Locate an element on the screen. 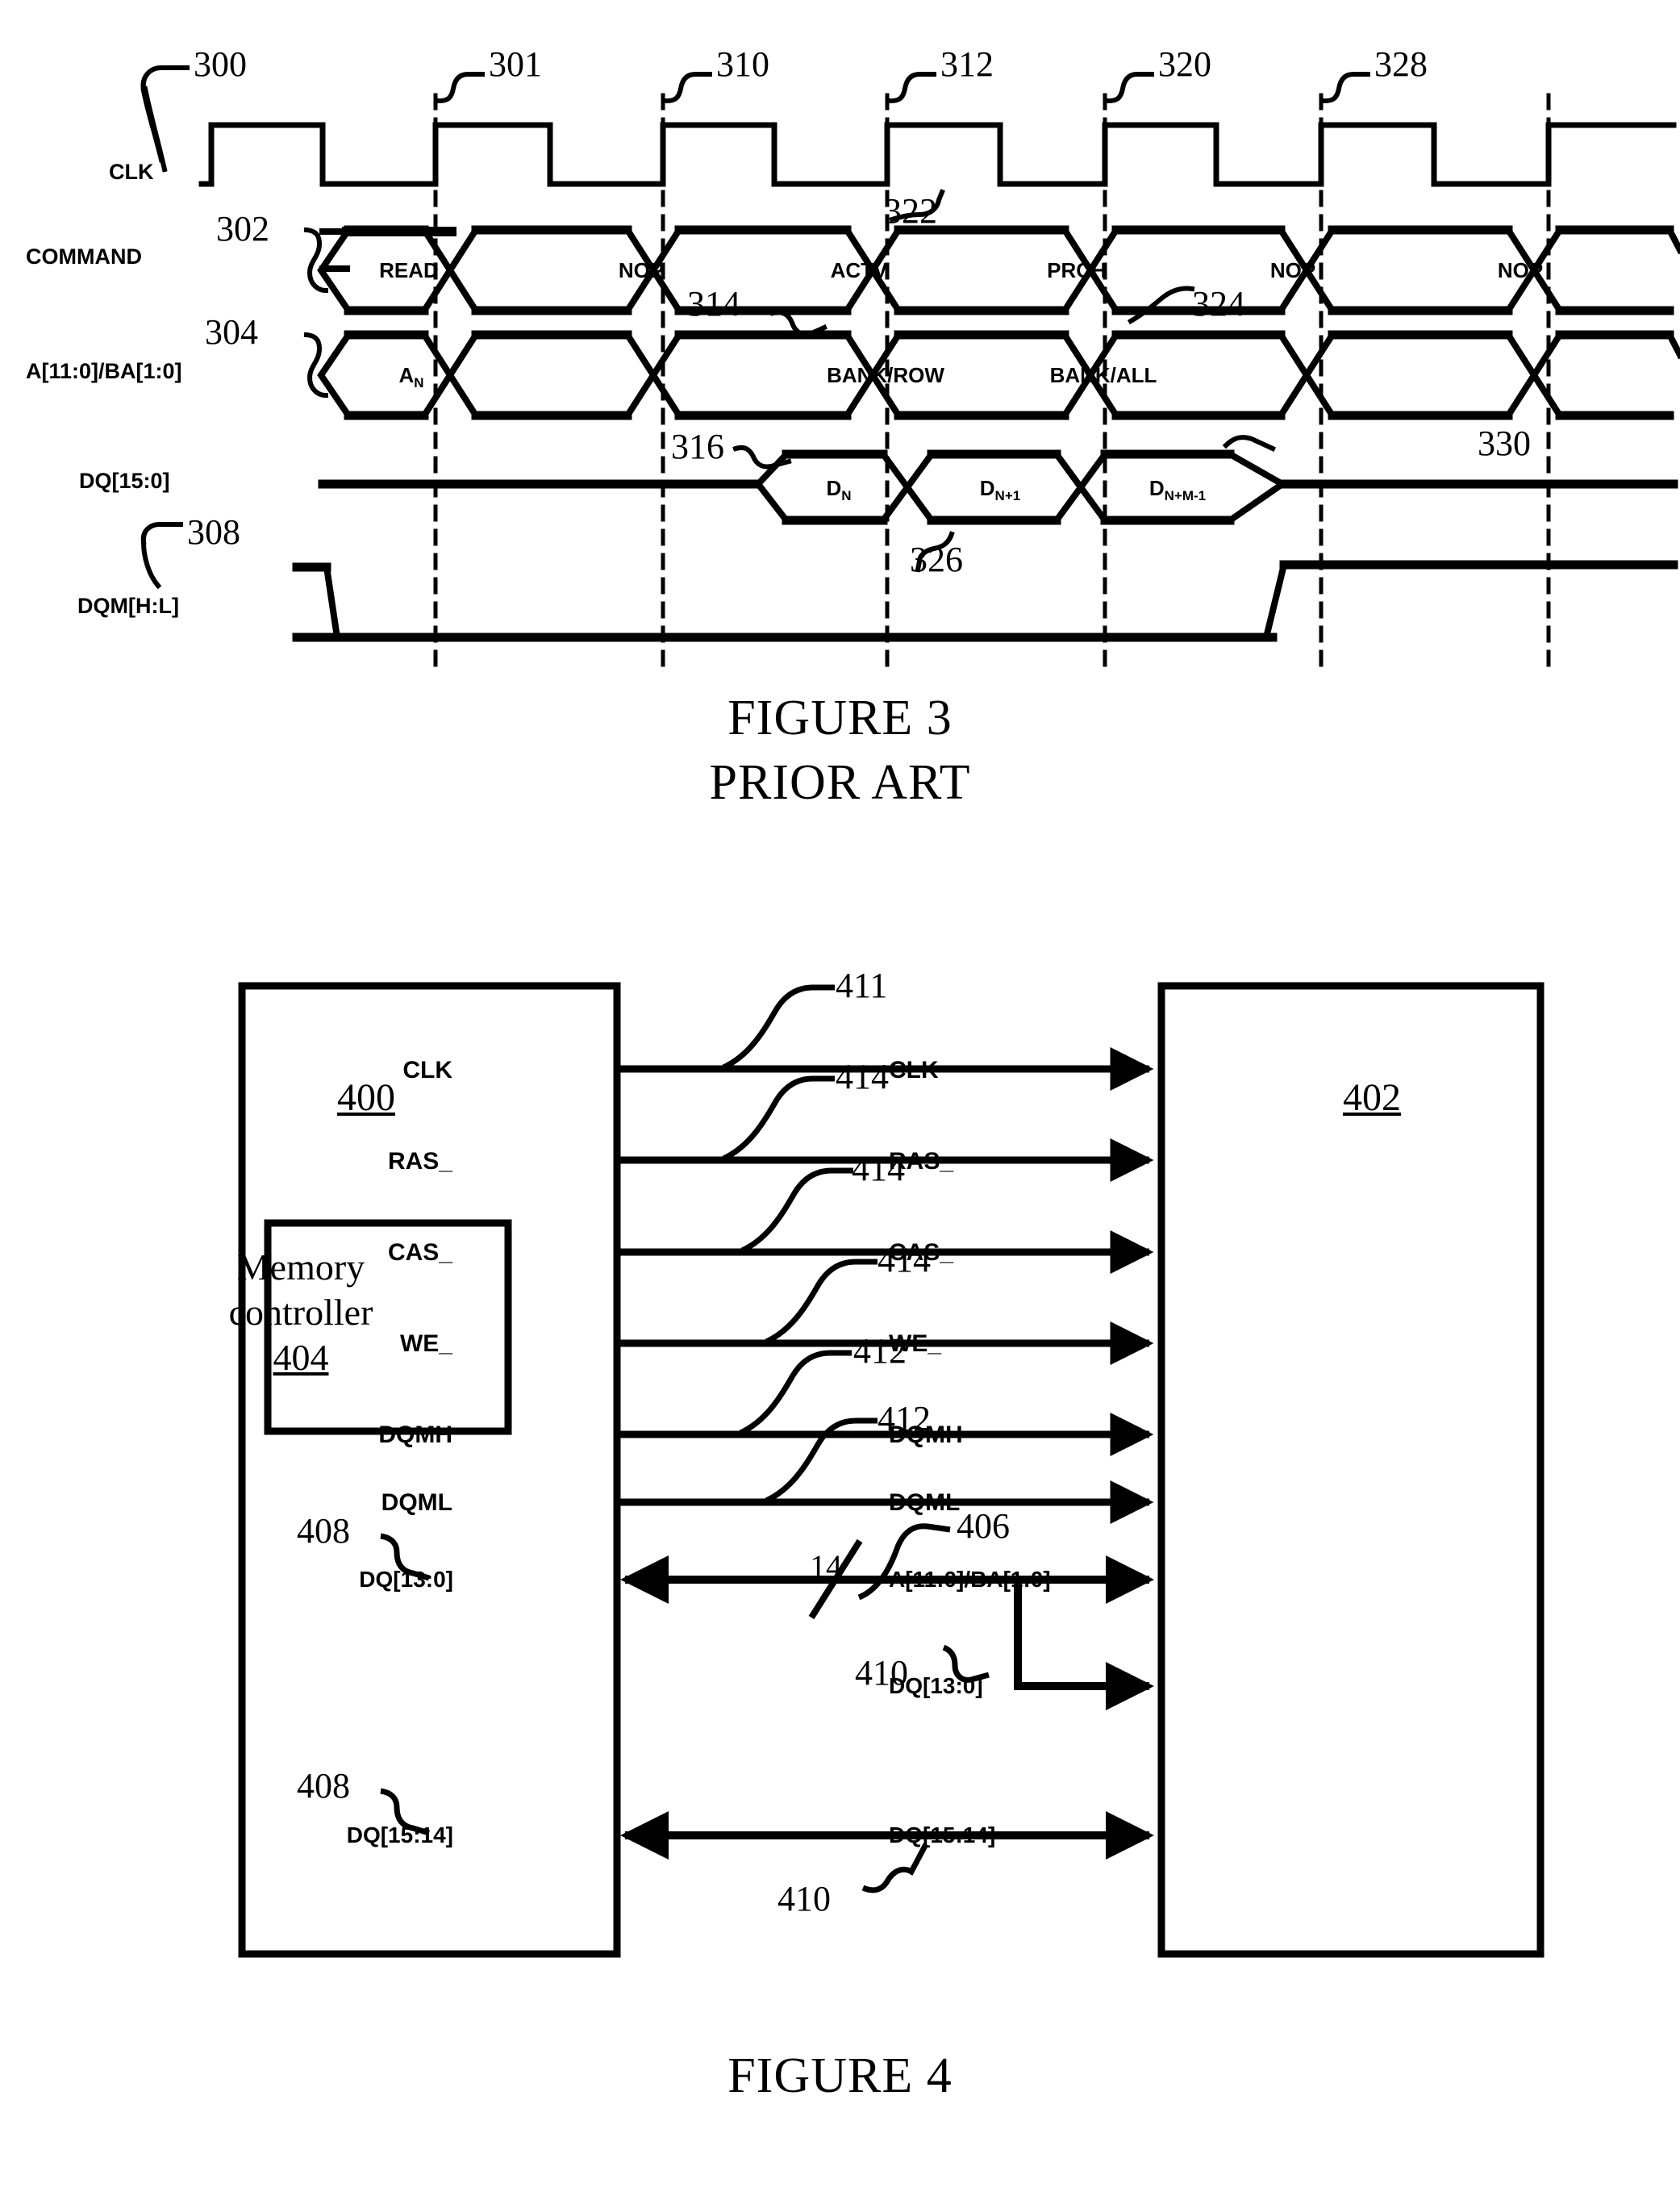 The image size is (1680, 2196). callout-310: 310 is located at coordinates (743, 64).